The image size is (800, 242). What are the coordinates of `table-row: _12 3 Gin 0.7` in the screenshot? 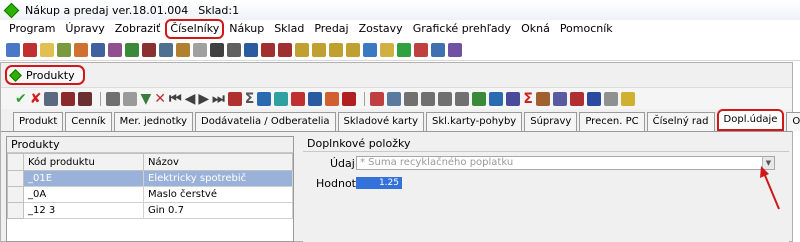 It's located at (150, 210).